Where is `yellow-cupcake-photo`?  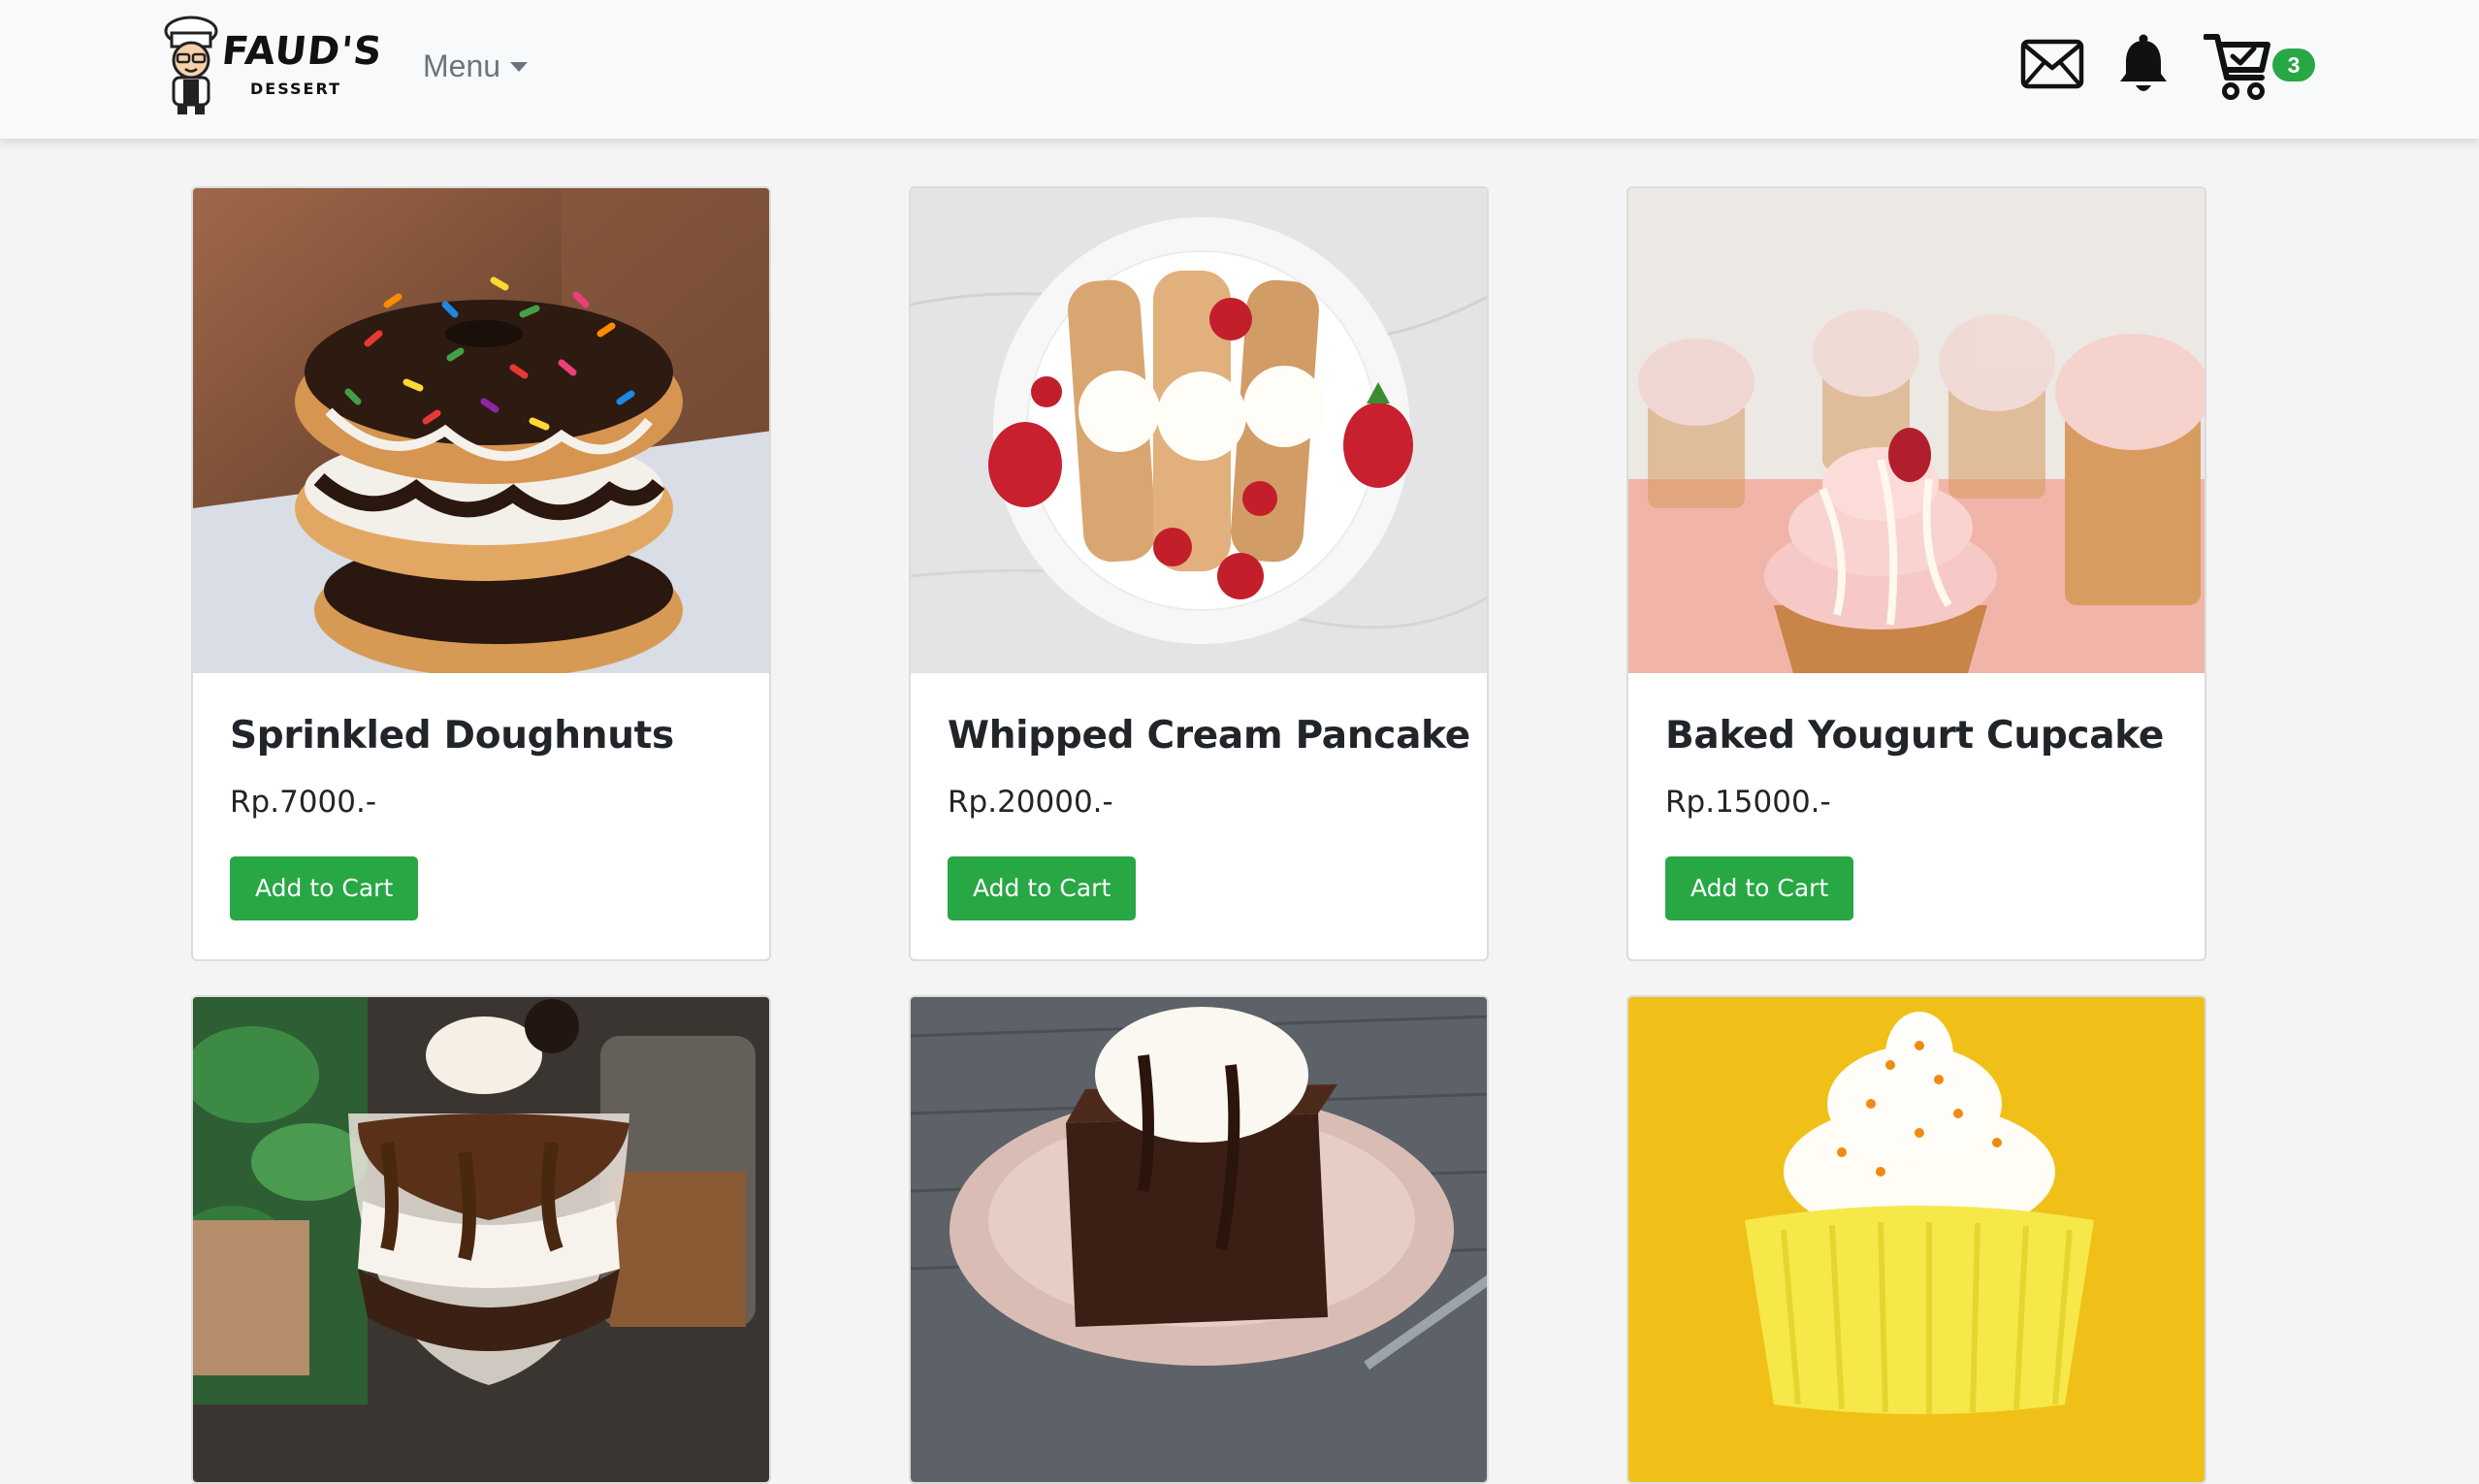 yellow-cupcake-photo is located at coordinates (1916, 1240).